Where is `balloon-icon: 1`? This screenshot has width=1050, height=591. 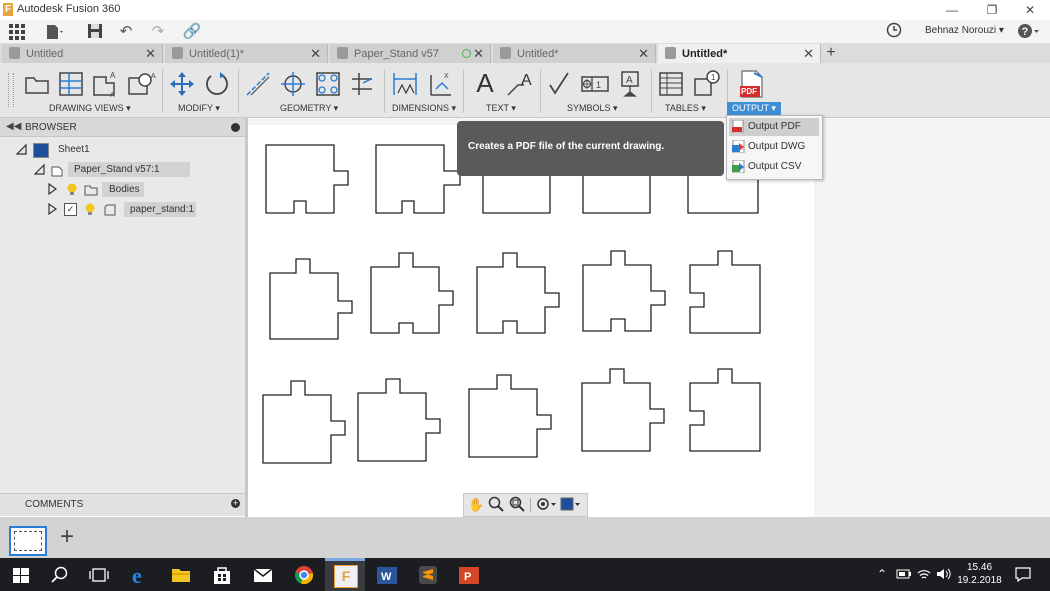
balloon-icon: 1 is located at coordinates (706, 84).